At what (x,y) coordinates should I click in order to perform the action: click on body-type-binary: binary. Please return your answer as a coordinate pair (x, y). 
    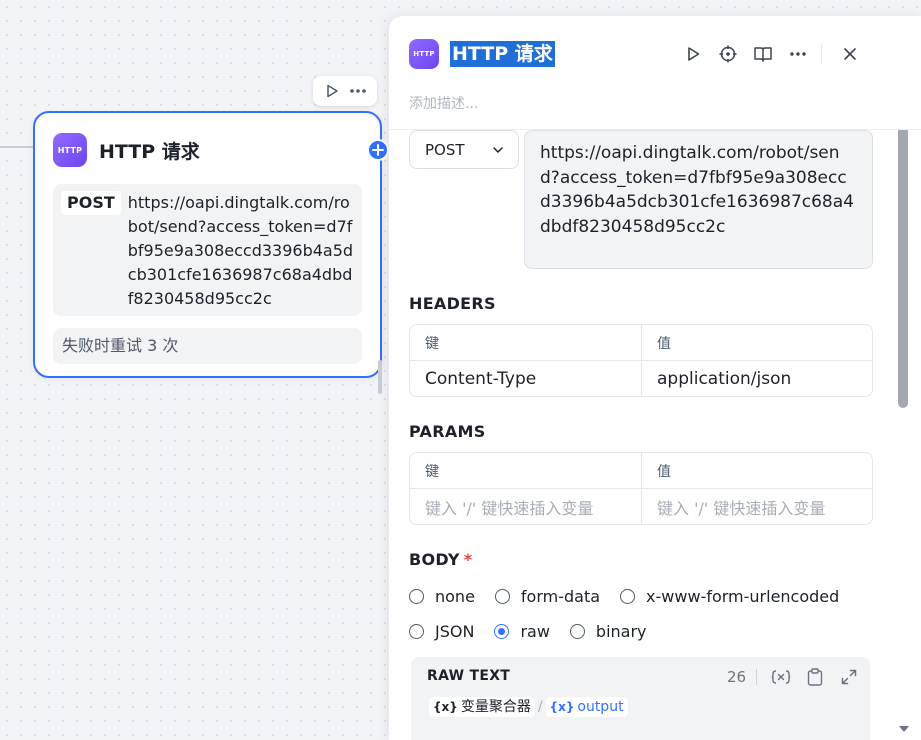
    Looking at the image, I should click on (608, 631).